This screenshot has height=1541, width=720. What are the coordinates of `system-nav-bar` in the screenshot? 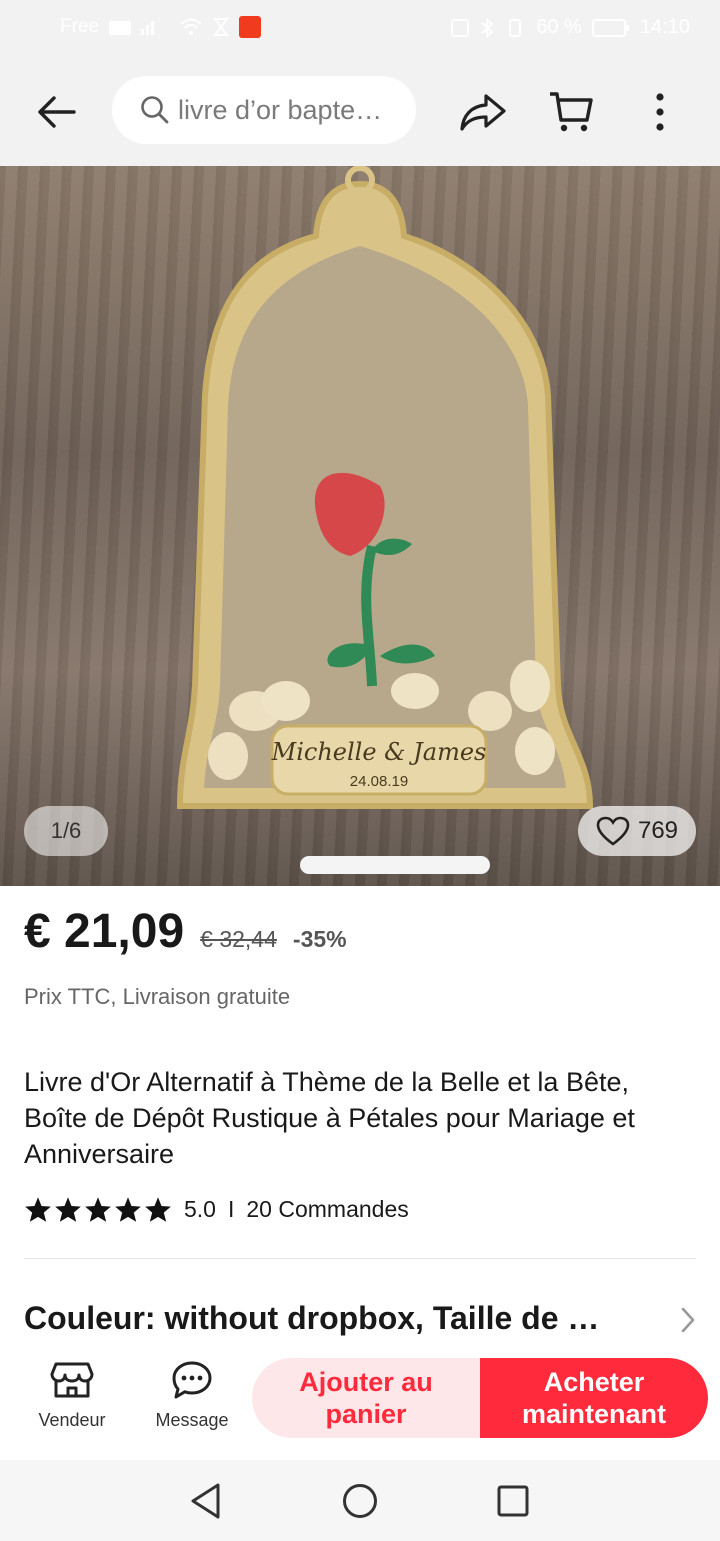 It's located at (360, 1500).